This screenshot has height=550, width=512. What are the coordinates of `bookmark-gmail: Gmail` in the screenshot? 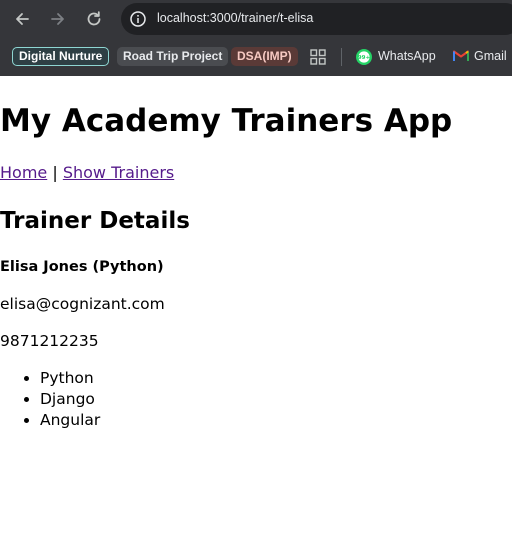 It's located at (490, 56).